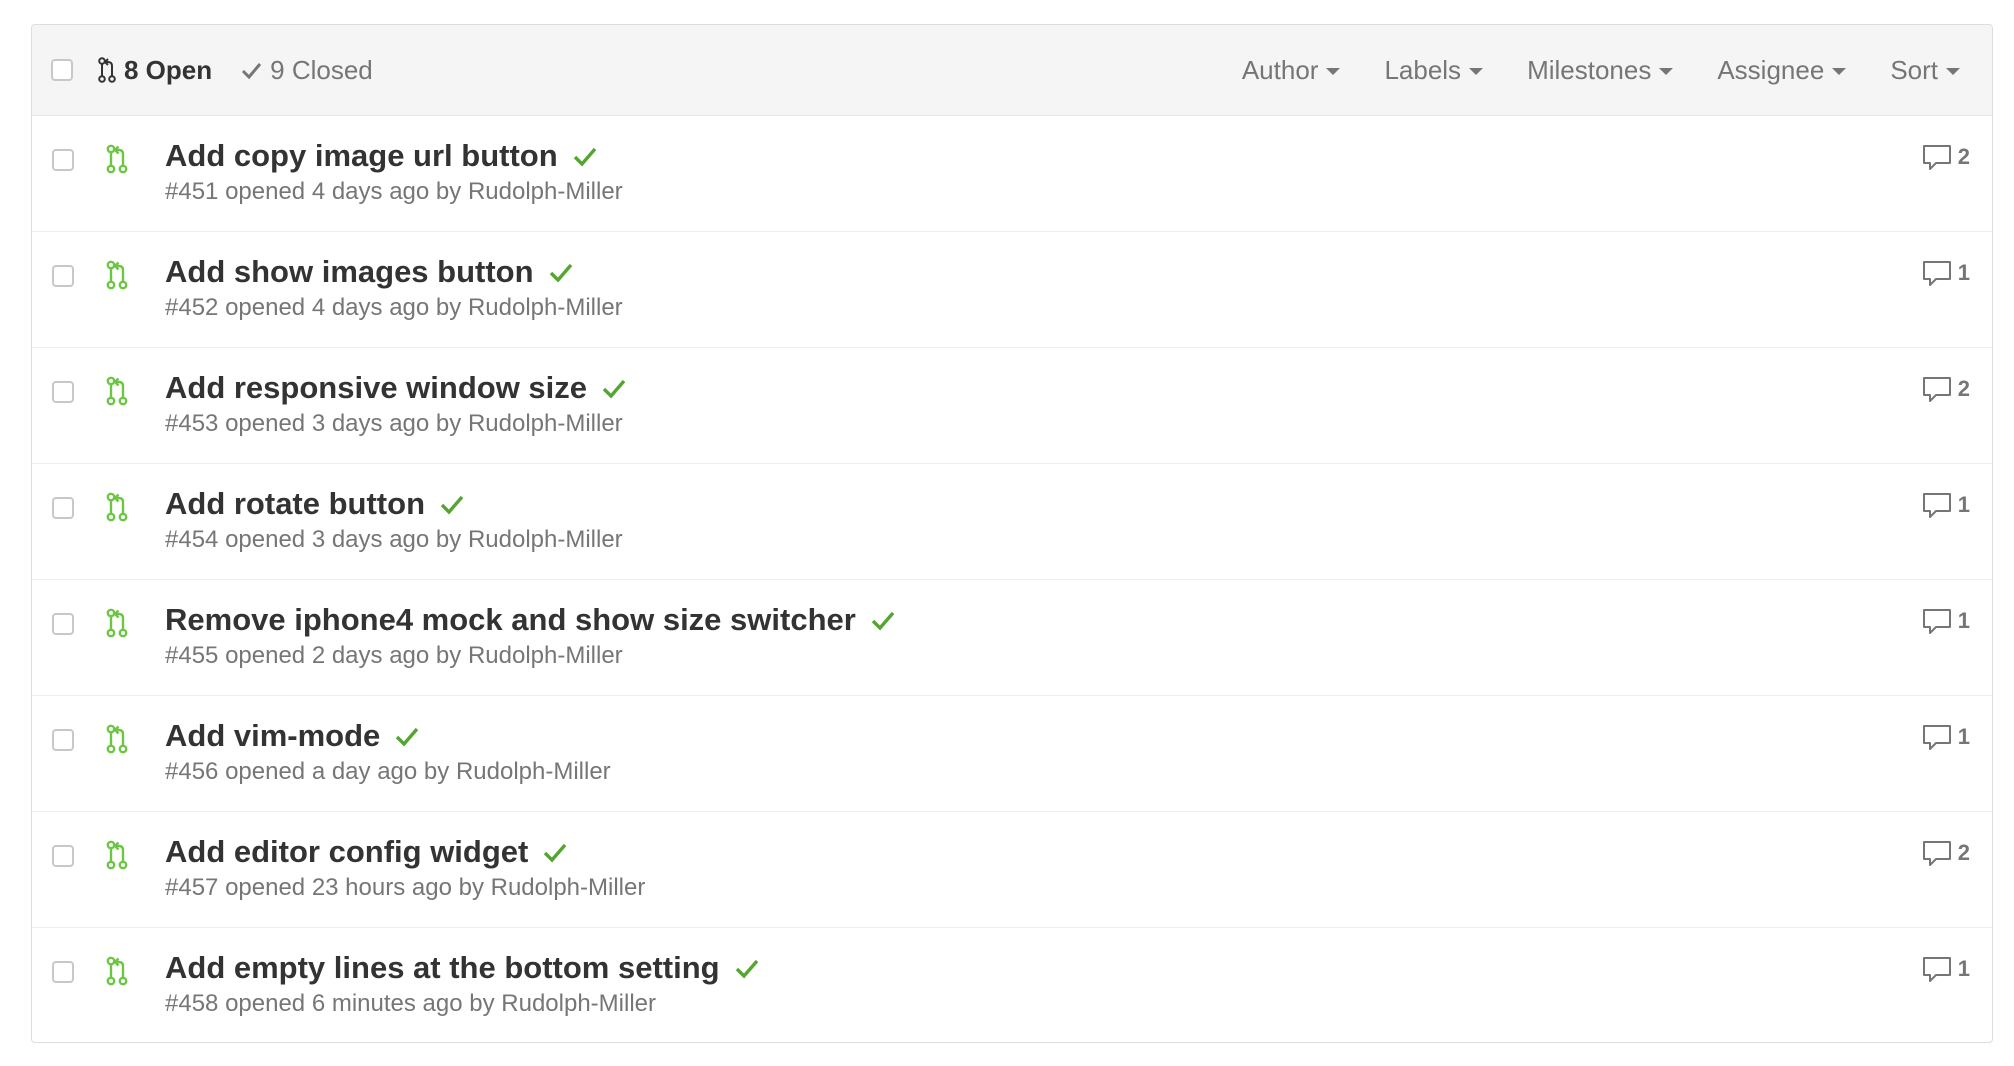 This screenshot has height=1066, width=2014. I want to click on pull-request-title-line: Add empty lines at the bottom setting, so click(462, 968).